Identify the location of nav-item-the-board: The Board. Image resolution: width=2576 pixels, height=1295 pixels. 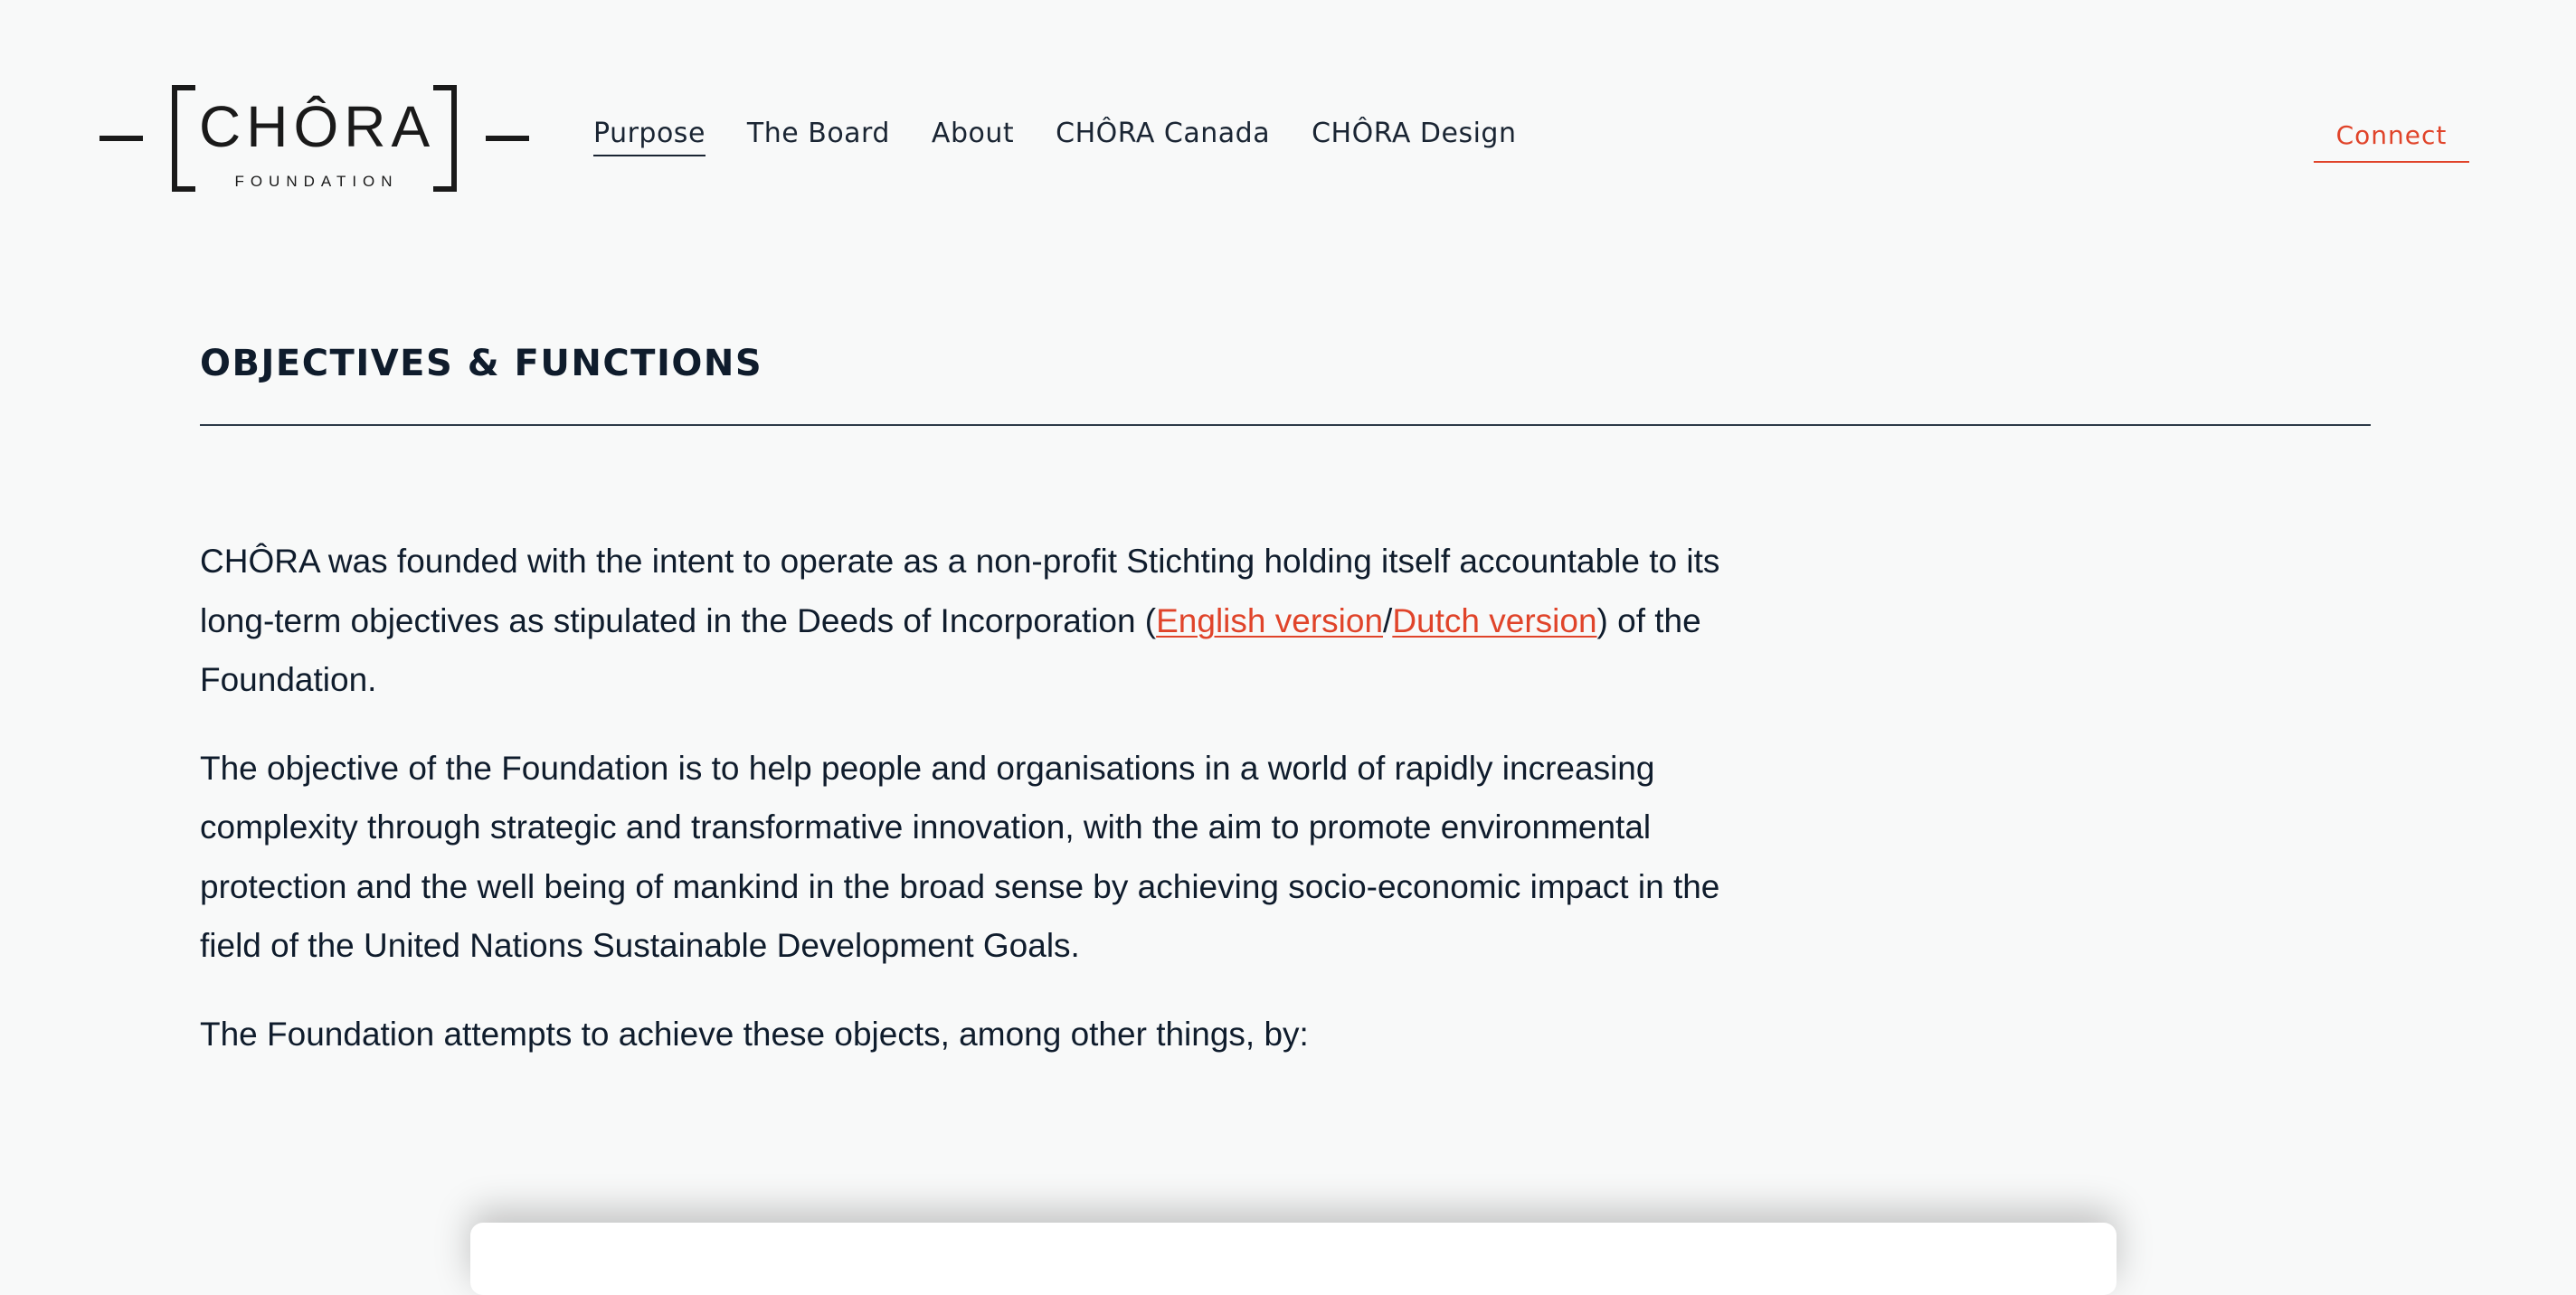
(818, 137).